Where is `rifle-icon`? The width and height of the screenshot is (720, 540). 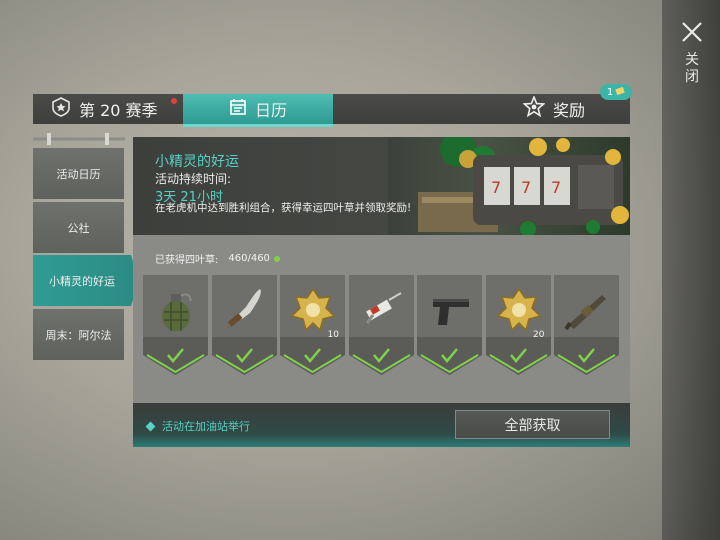 rifle-icon is located at coordinates (587, 310).